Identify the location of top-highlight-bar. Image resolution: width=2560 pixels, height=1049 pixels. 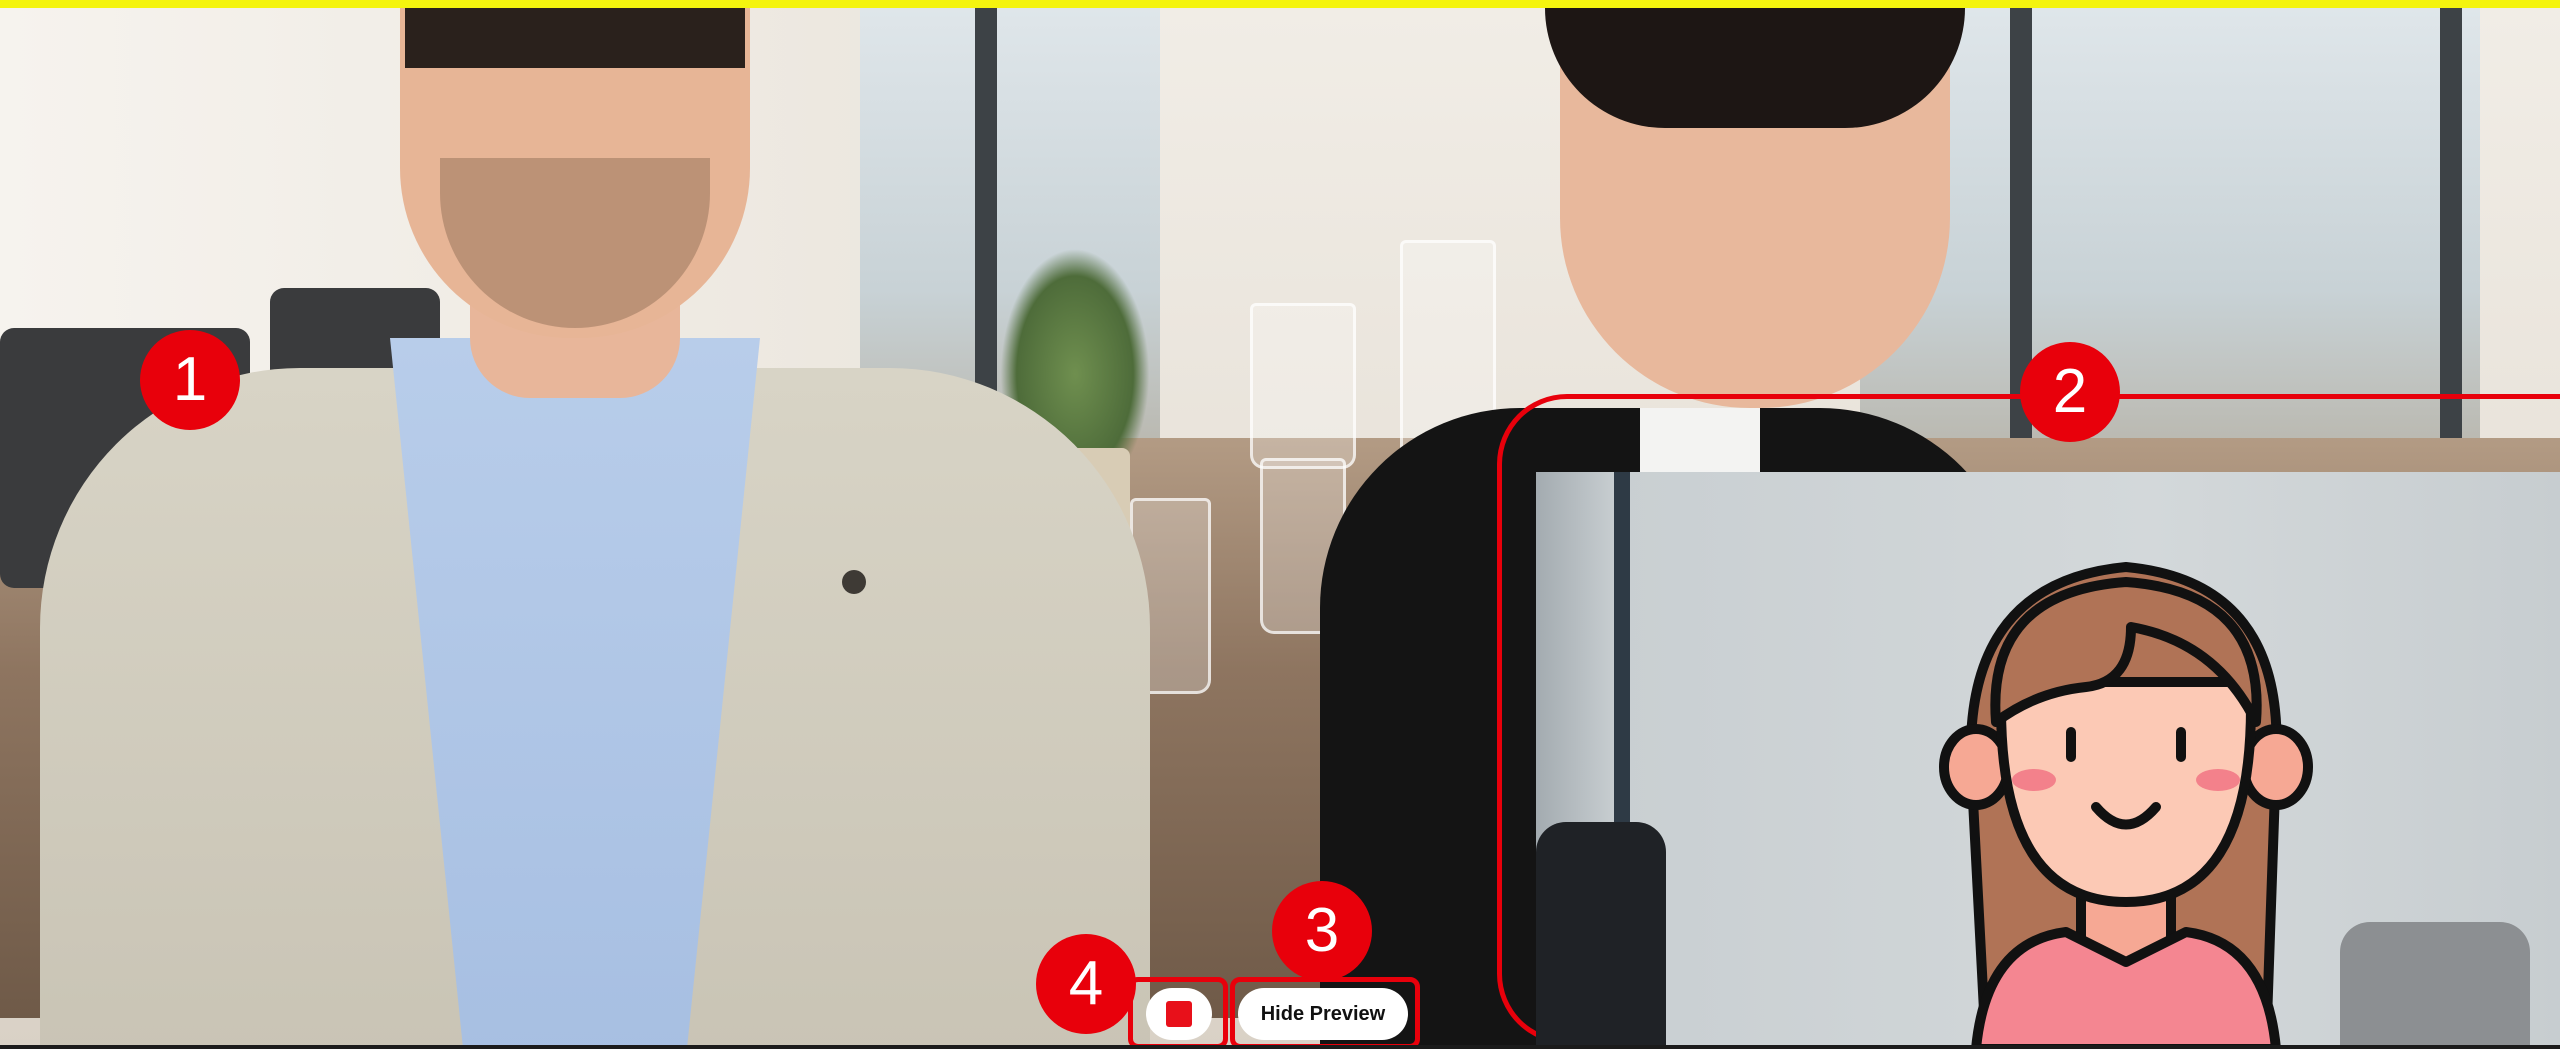
(1280, 4).